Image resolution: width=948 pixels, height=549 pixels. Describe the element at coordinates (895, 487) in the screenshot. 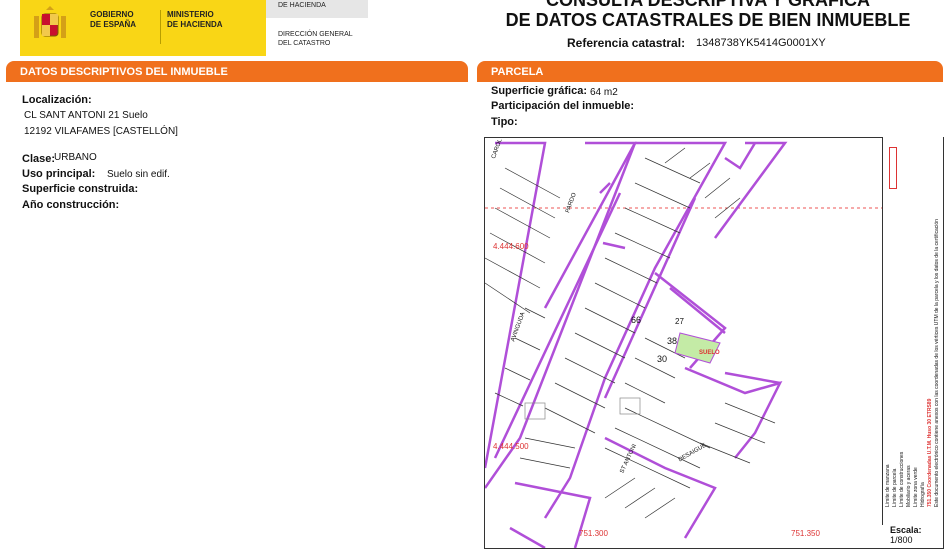

I see `legend-item: Límite de parcela` at that location.